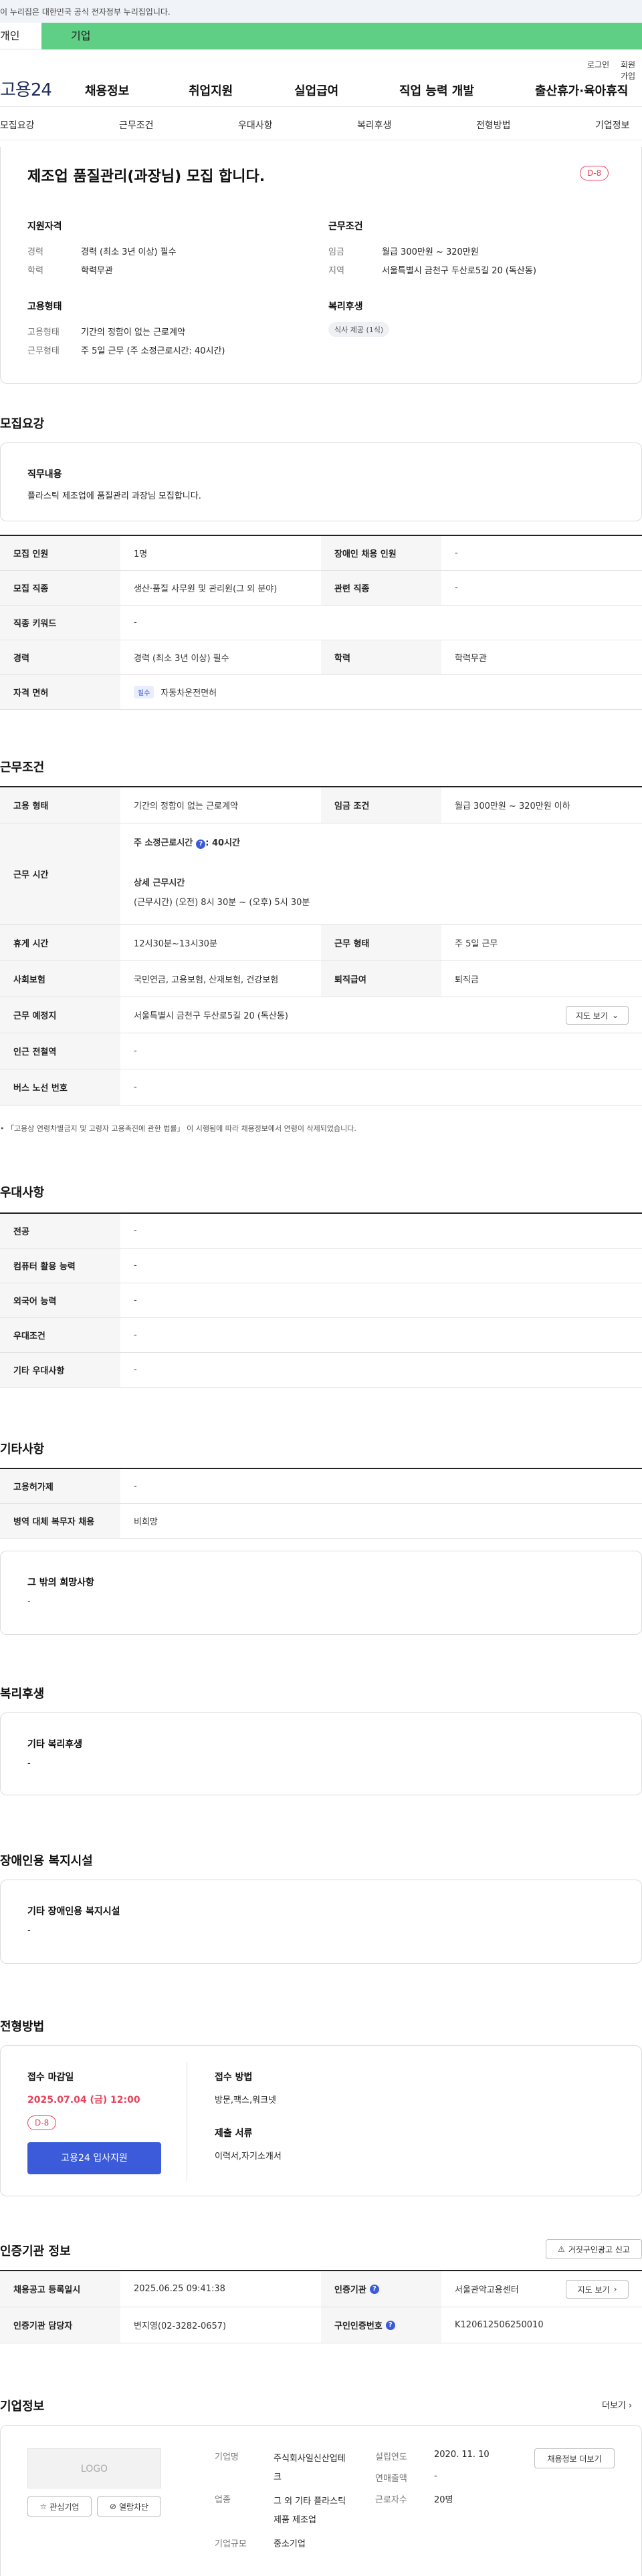  I want to click on weekly-hours: 주 소정근로시간?: 40시간, so click(187, 844).